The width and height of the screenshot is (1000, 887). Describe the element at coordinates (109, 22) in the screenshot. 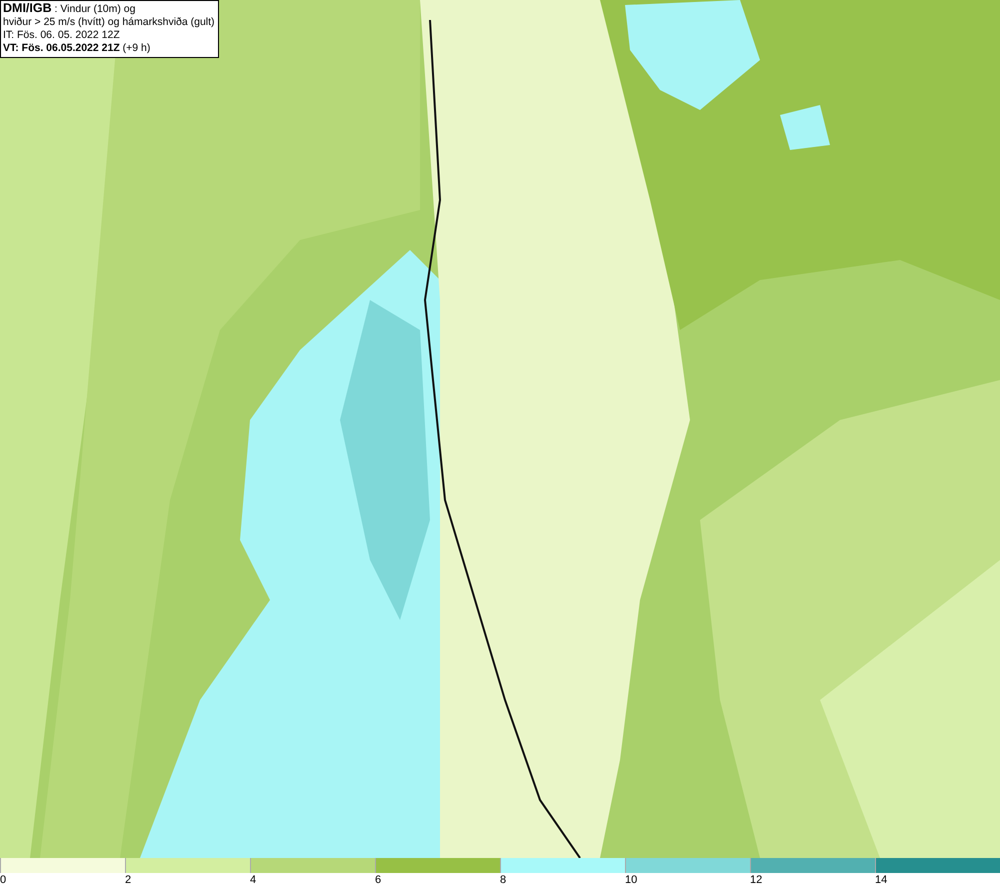

I see `map-subtitle: hviður > 25 m/s (hvítt) og hámarkshviða (gult)` at that location.